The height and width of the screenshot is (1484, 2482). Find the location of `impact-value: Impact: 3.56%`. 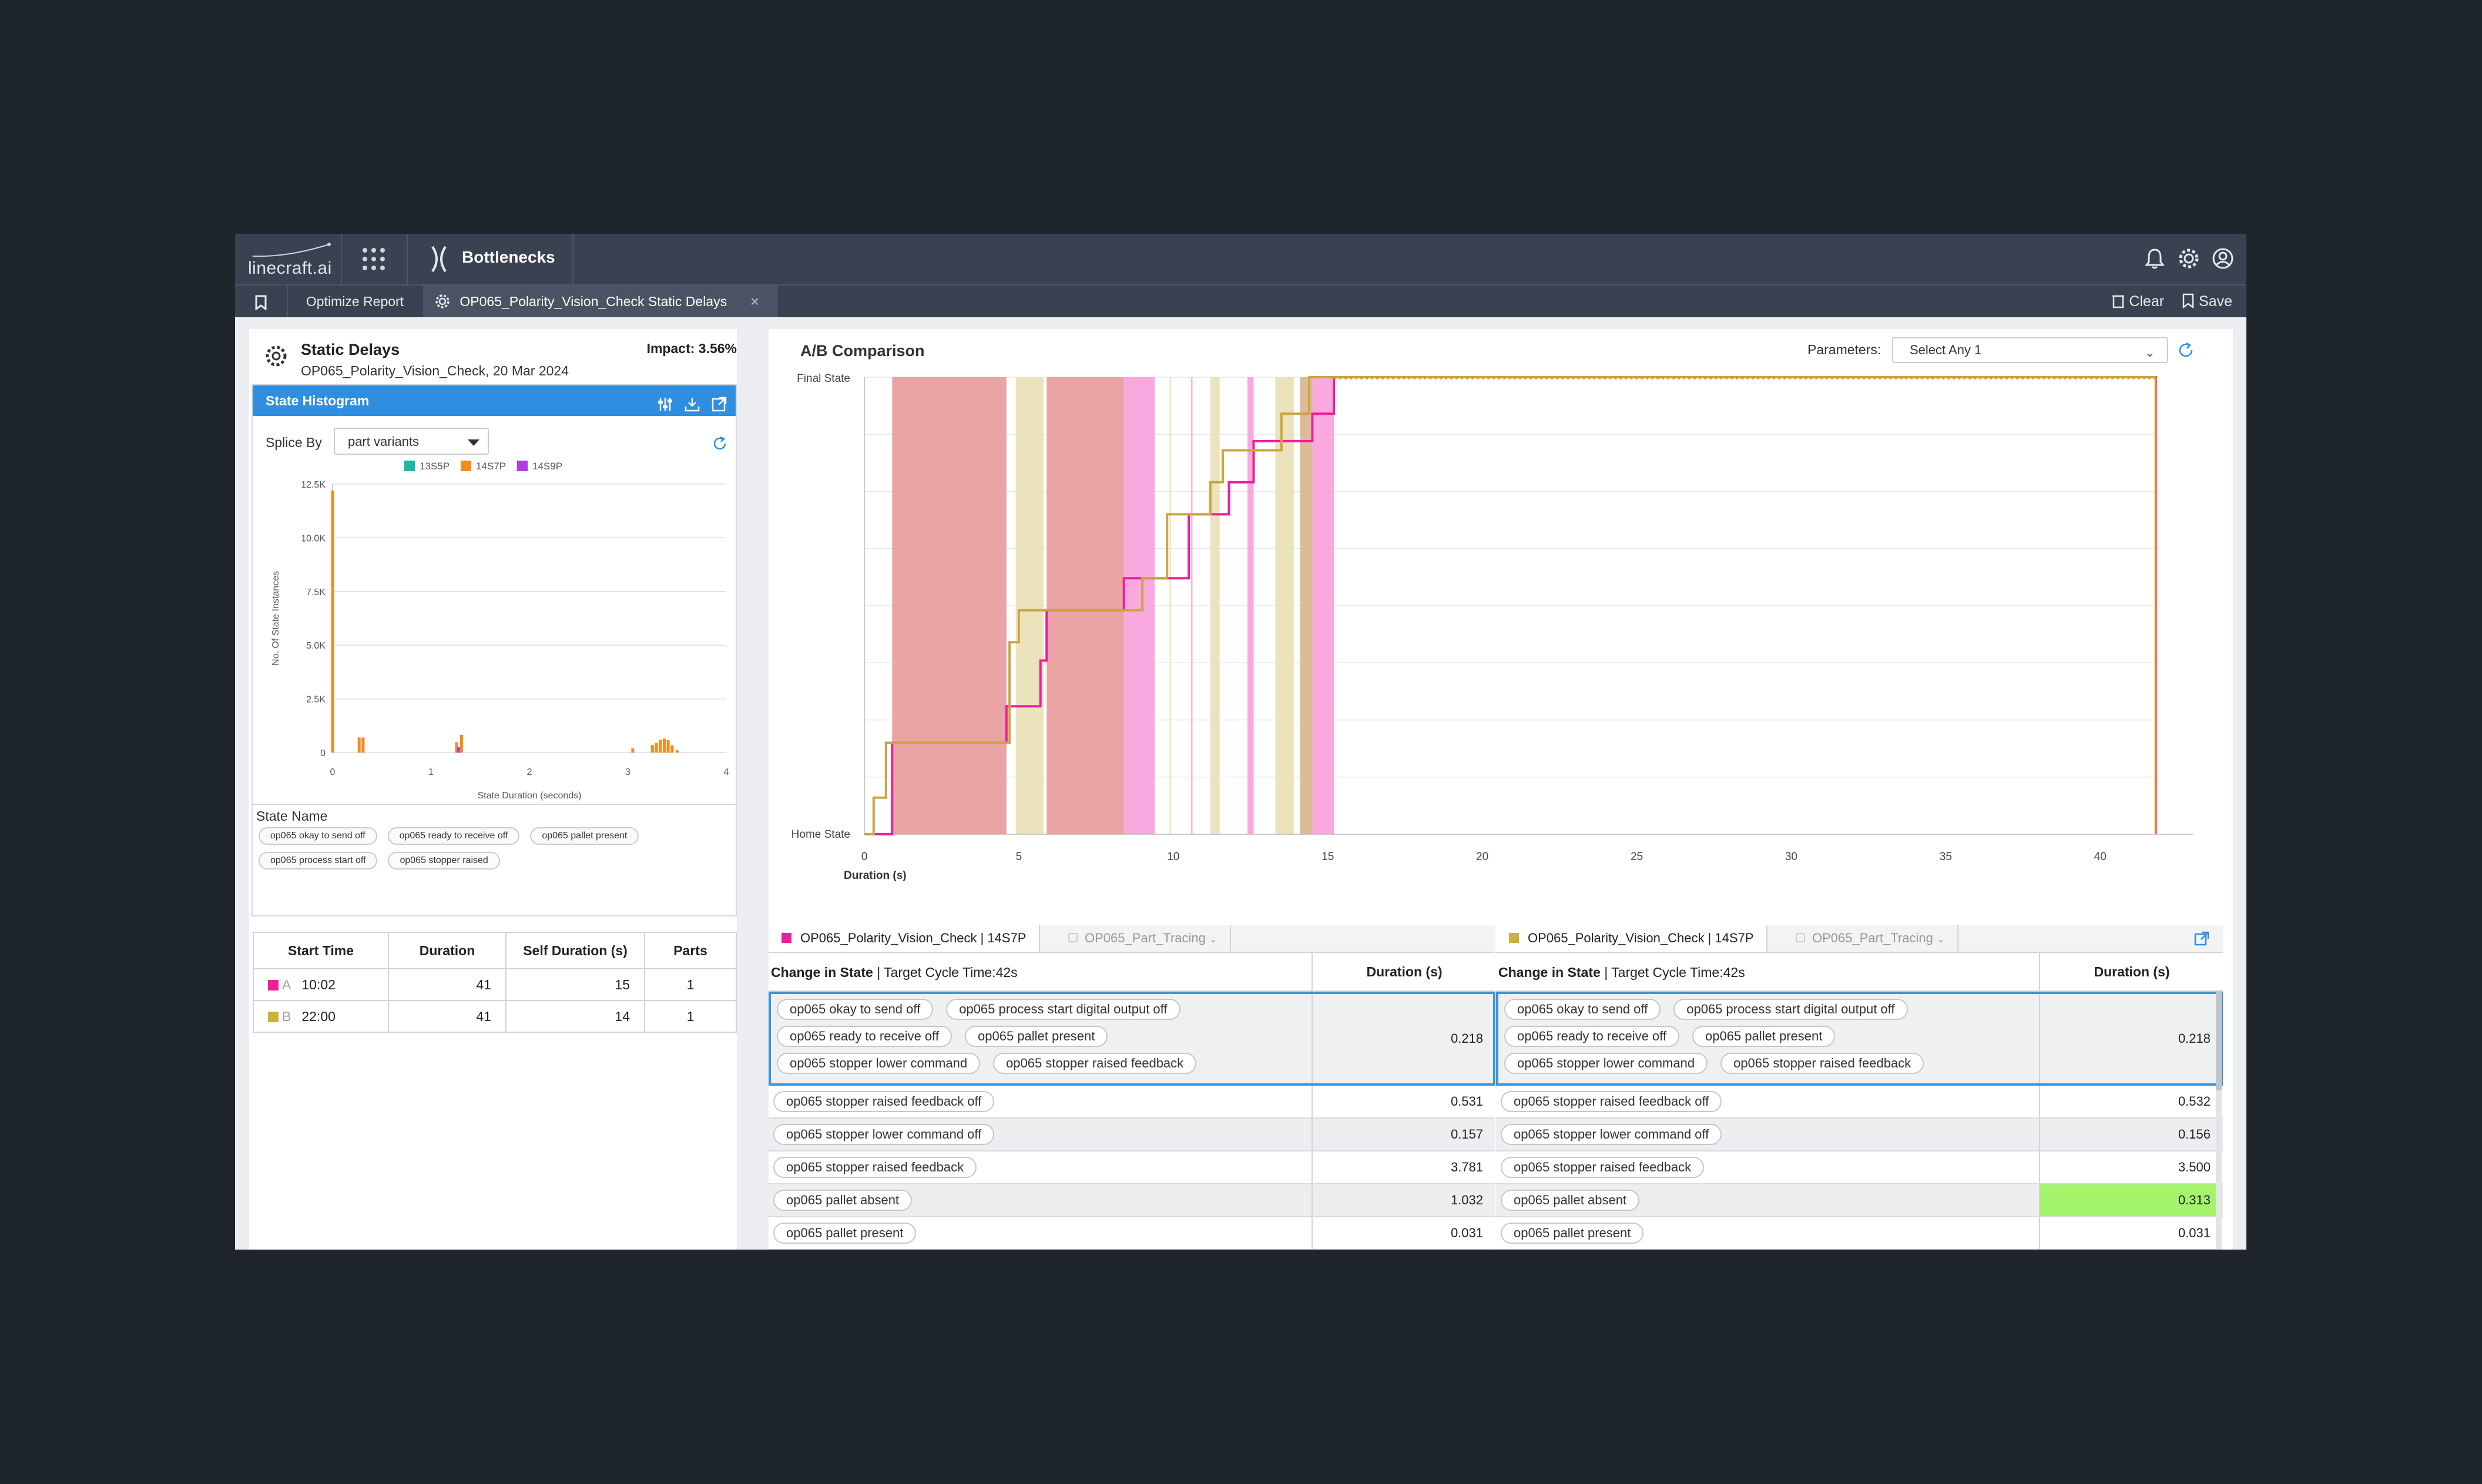

impact-value: Impact: 3.56% is located at coordinates (692, 349).